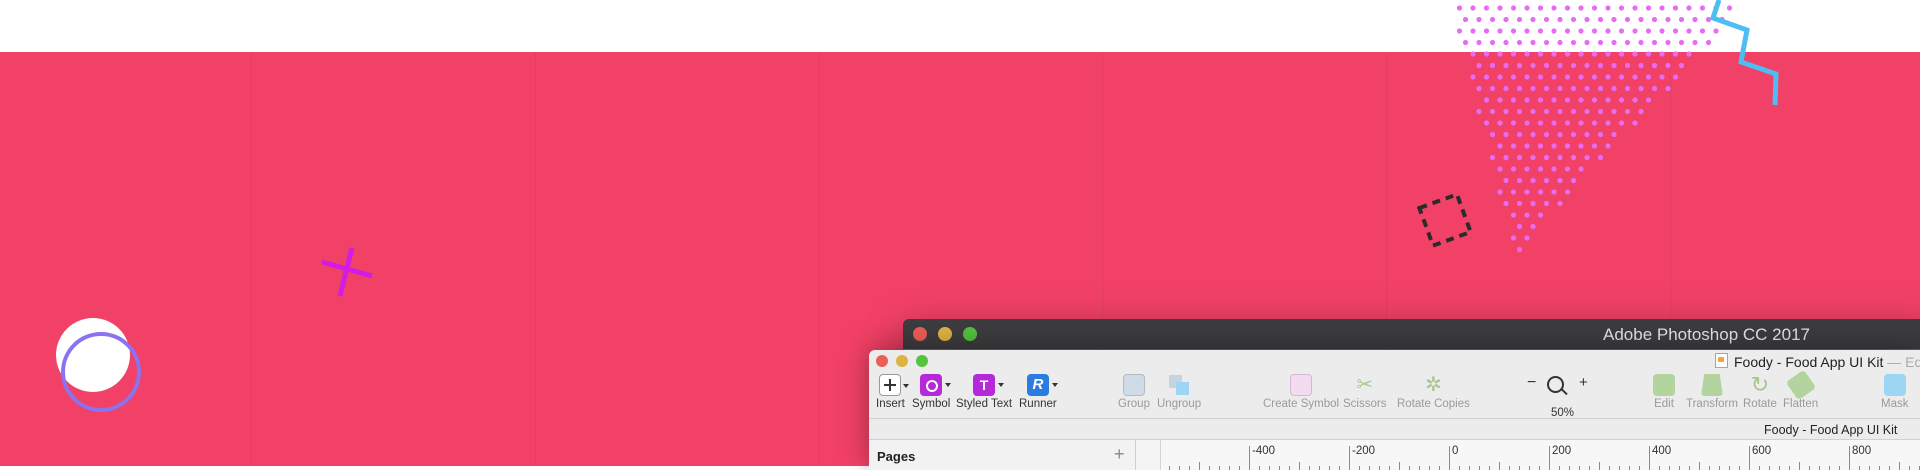 This screenshot has width=1920, height=470. What do you see at coordinates (1531, 383) in the screenshot?
I see `zoom-out-button: −` at bounding box center [1531, 383].